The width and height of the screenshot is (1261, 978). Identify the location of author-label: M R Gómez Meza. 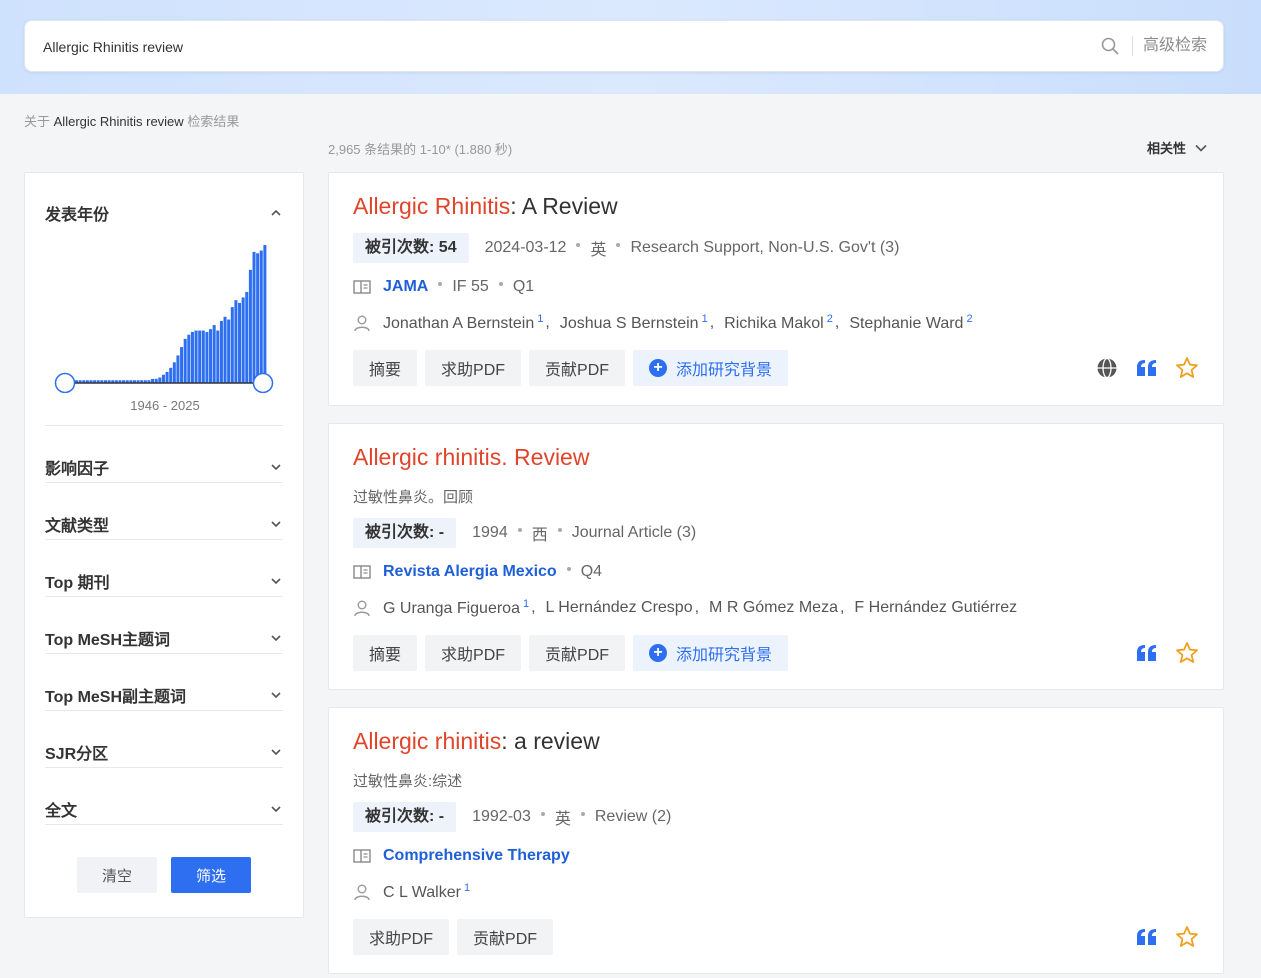
(773, 607).